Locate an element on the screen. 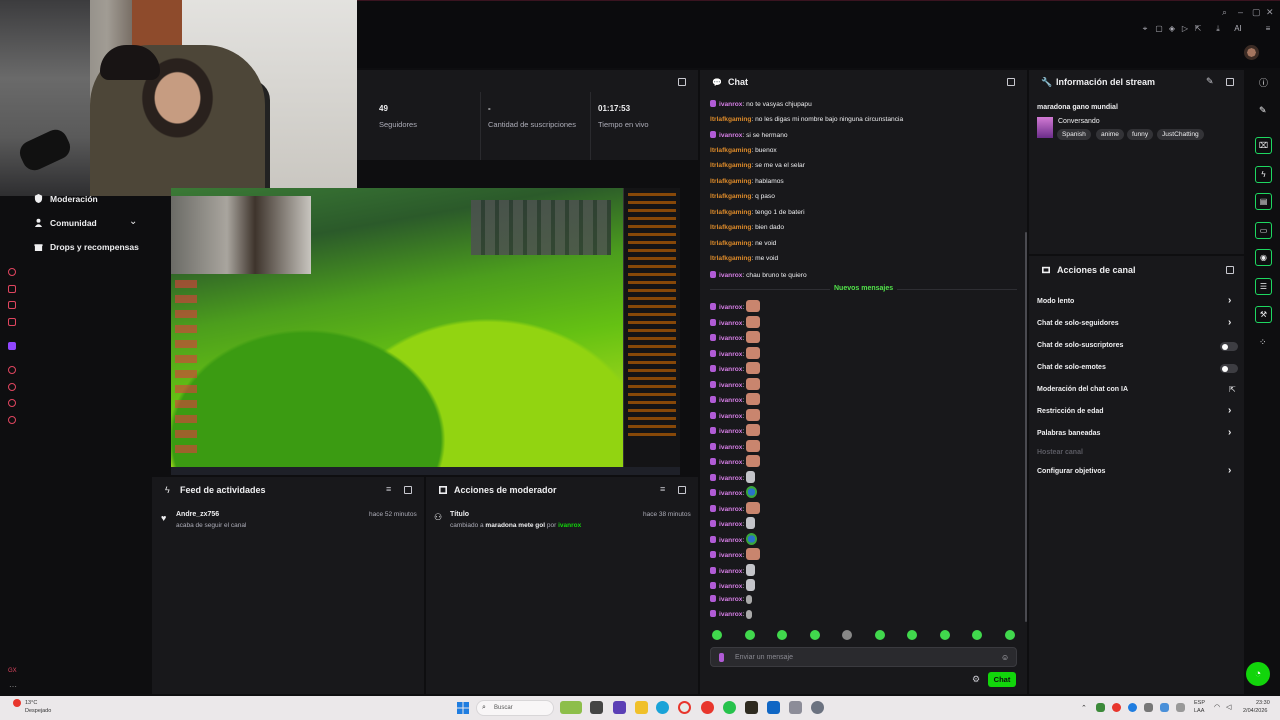 The height and width of the screenshot is (720, 1280). minimize-icon: – is located at coordinates (1240, 12).